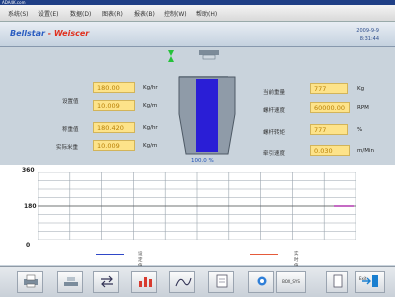  What do you see at coordinates (363, 278) in the screenshot?
I see `exit-label: Exit` at bounding box center [363, 278].